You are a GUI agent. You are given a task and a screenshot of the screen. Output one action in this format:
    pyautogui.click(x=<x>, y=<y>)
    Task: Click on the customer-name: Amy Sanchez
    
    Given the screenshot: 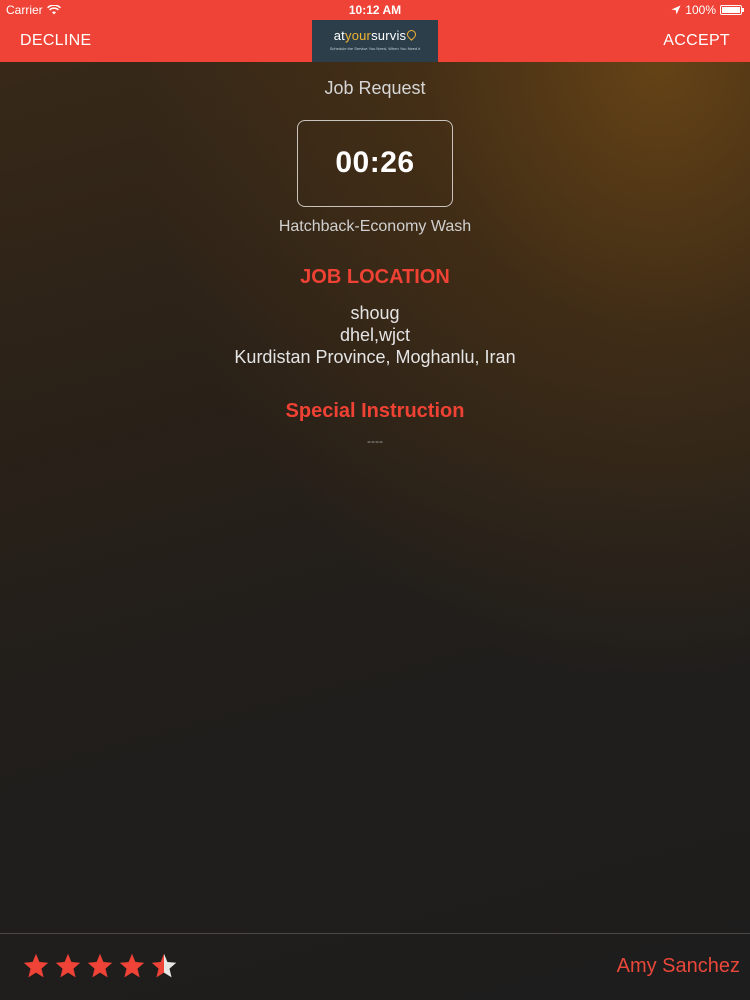 What is the action you would take?
    pyautogui.click(x=678, y=966)
    